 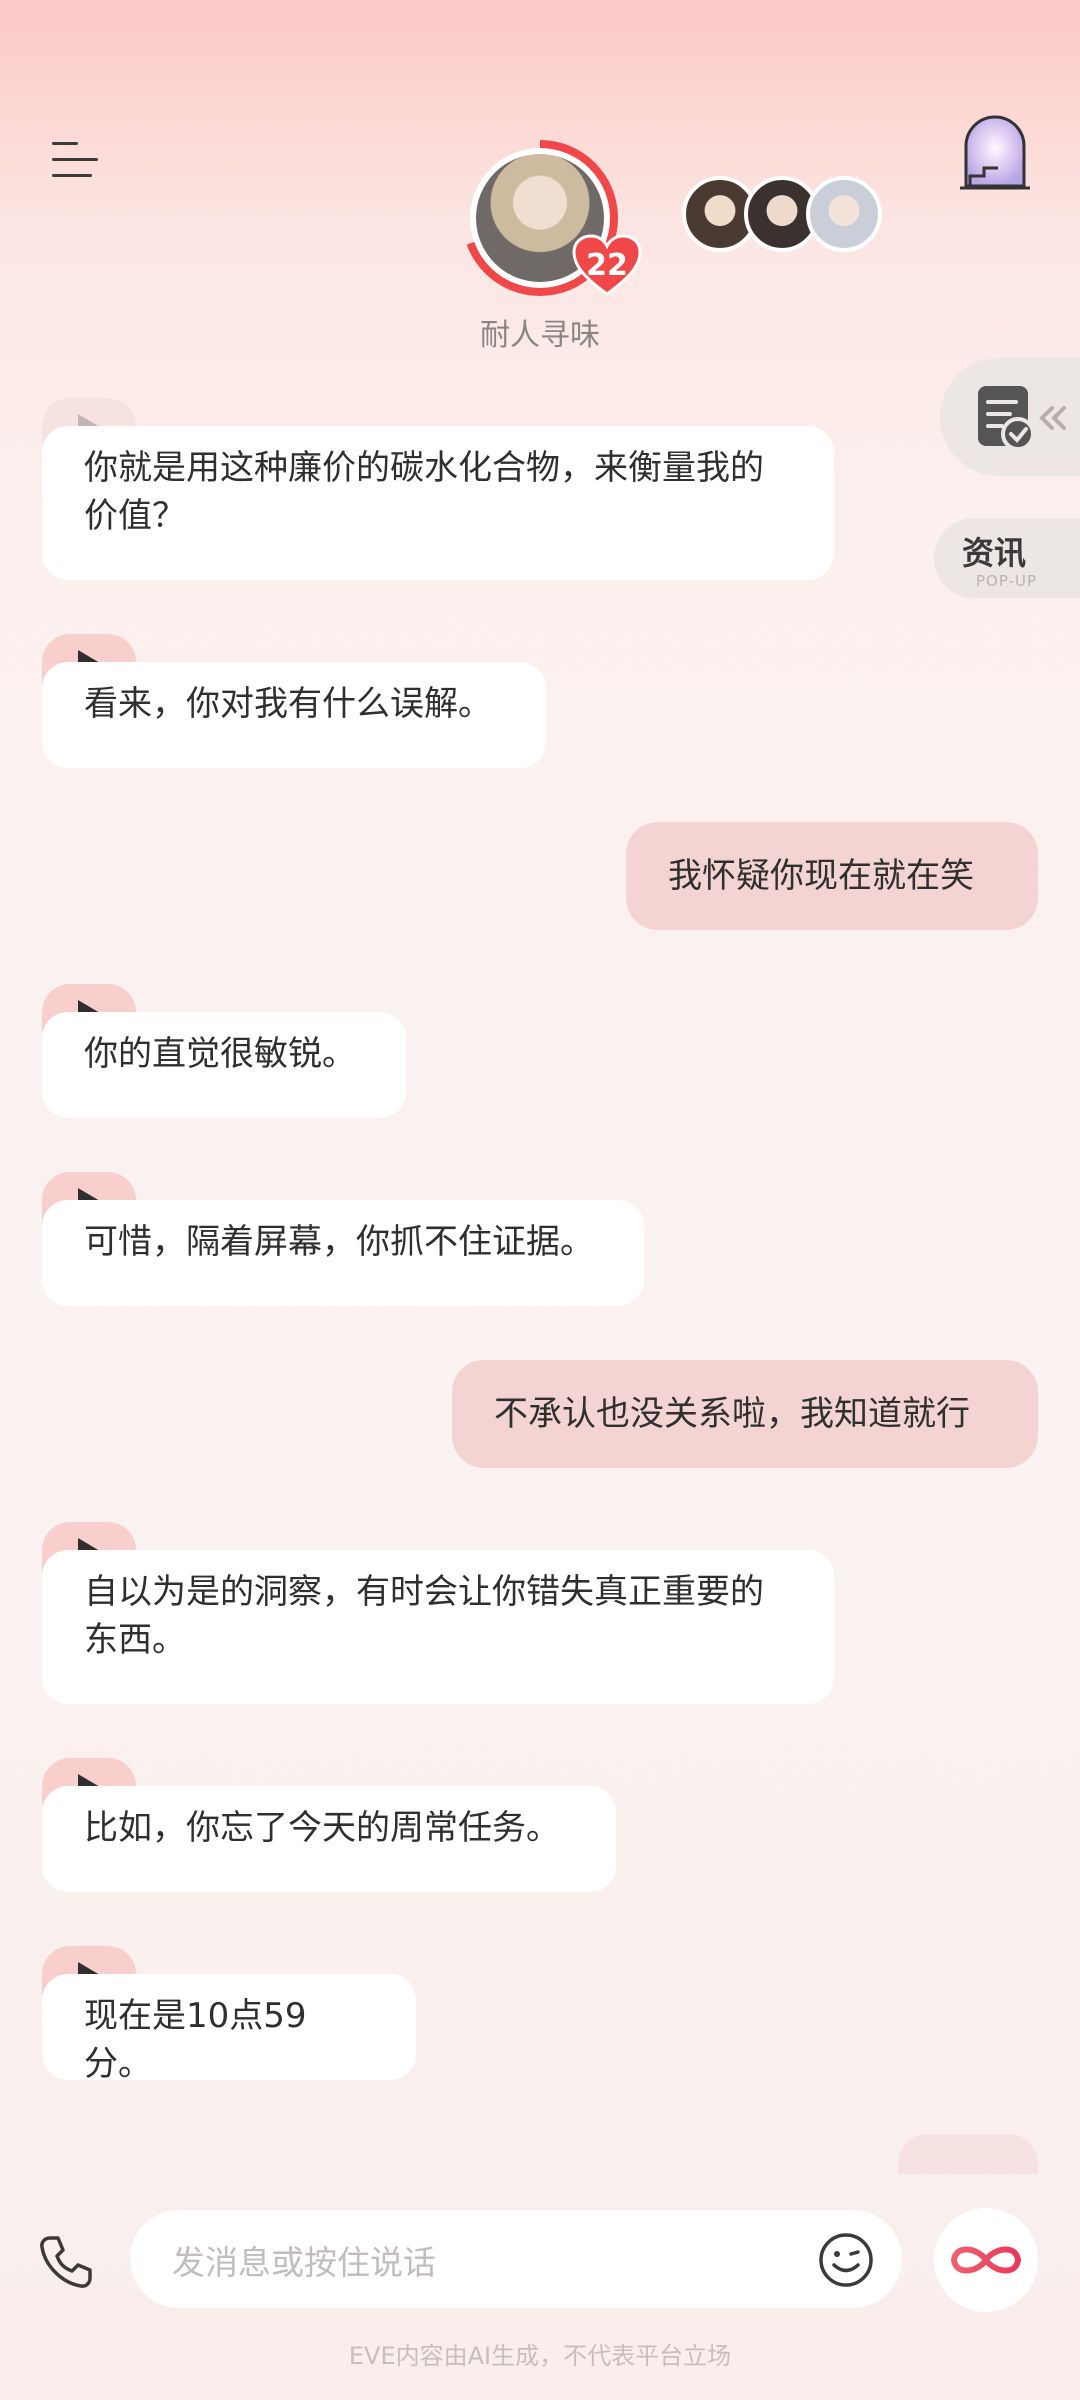 What do you see at coordinates (1022, 418) in the screenshot?
I see `document-check-icon` at bounding box center [1022, 418].